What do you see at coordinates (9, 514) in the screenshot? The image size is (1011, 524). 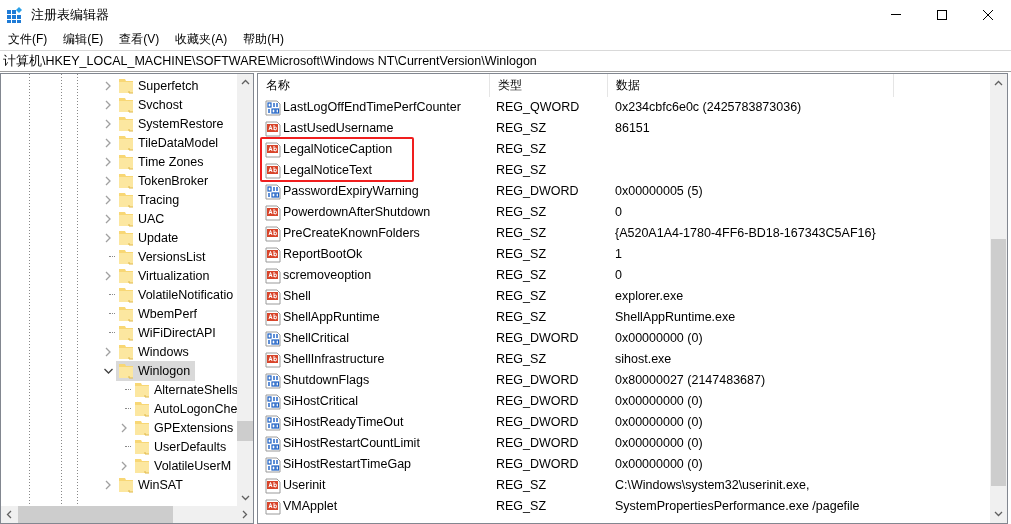 I see `scroll-left-icon` at bounding box center [9, 514].